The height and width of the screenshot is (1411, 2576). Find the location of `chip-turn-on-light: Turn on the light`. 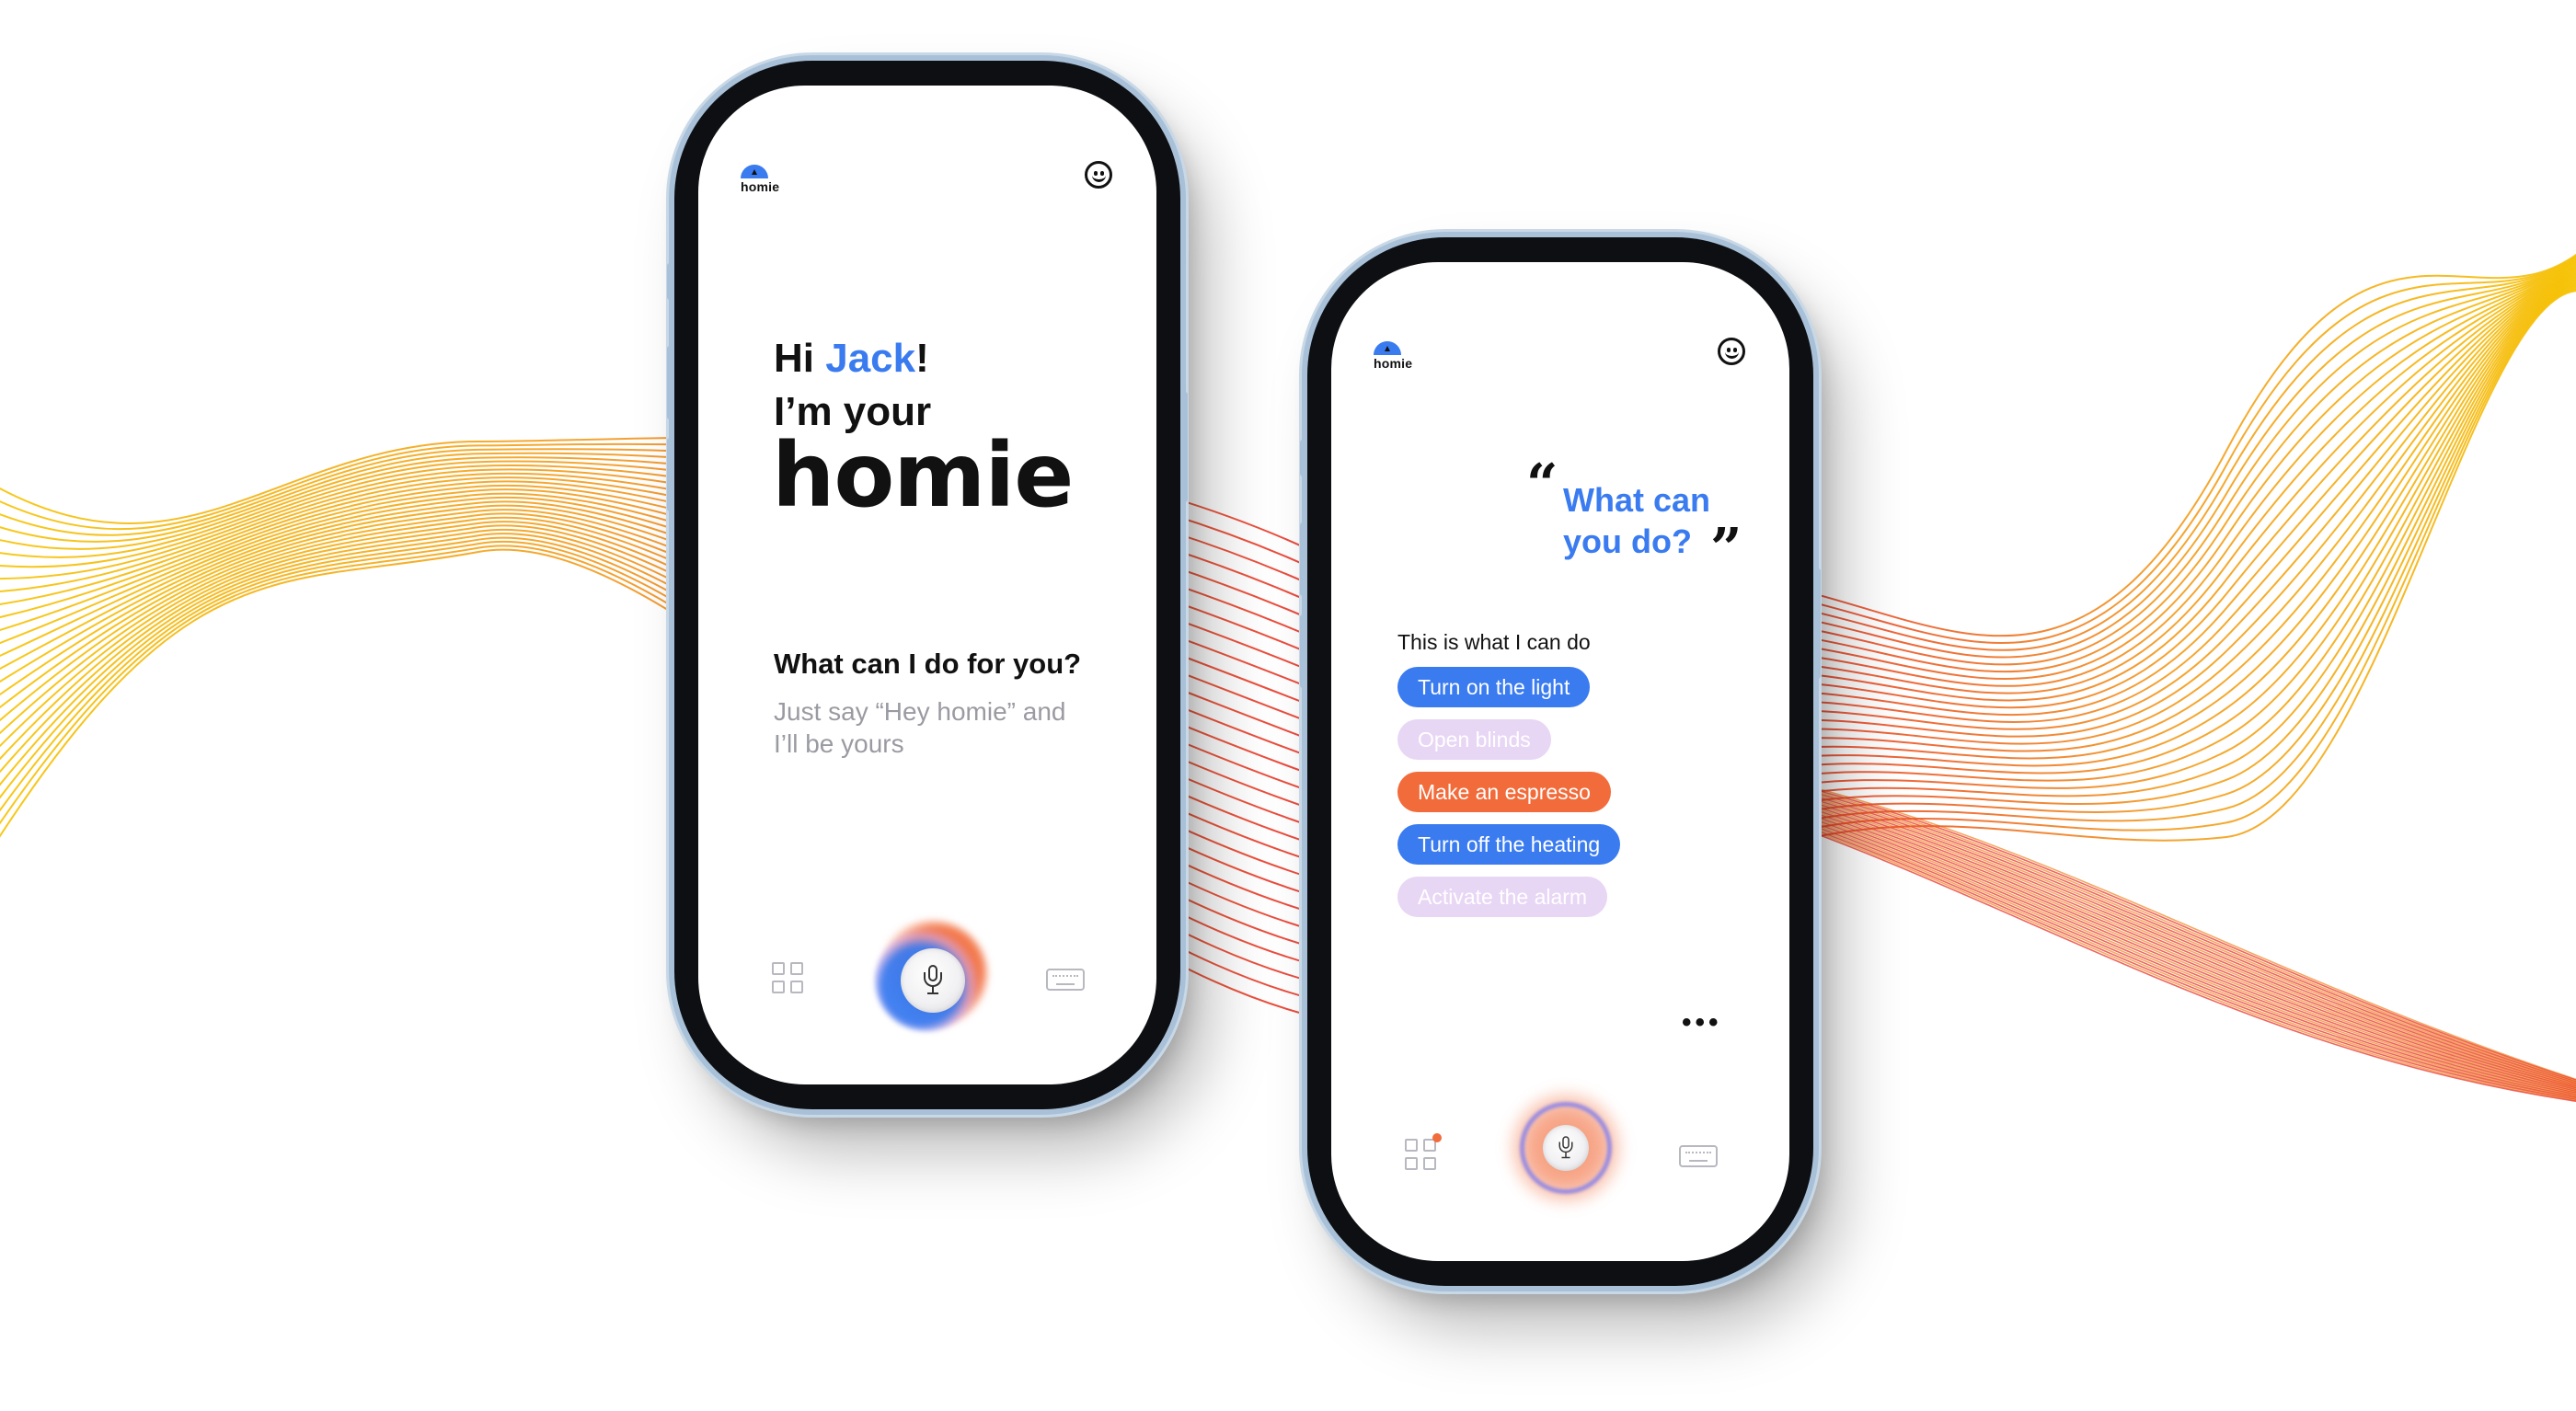

chip-turn-on-light: Turn on the light is located at coordinates (1494, 687).